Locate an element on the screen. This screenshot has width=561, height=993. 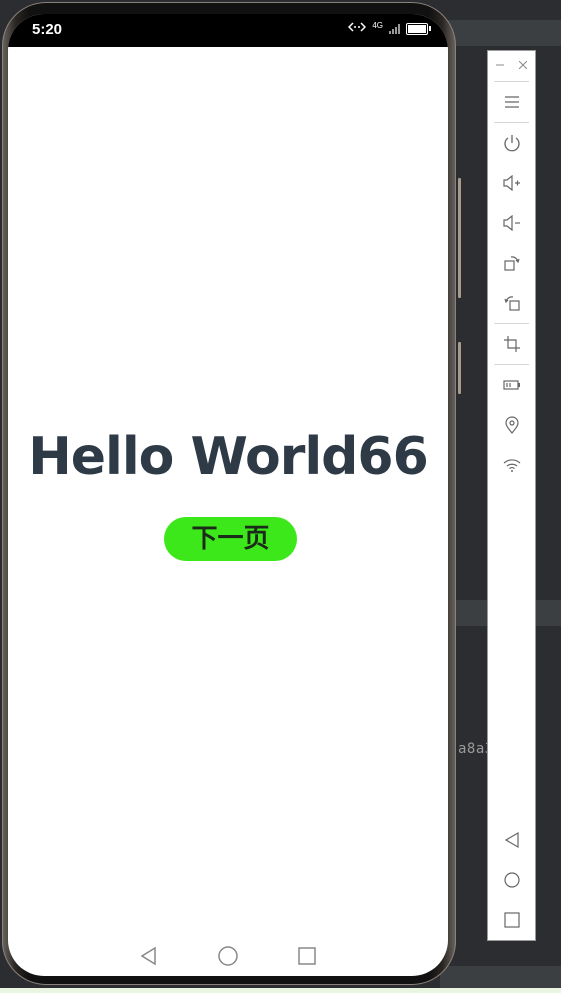
location-button is located at coordinates (511, 425).